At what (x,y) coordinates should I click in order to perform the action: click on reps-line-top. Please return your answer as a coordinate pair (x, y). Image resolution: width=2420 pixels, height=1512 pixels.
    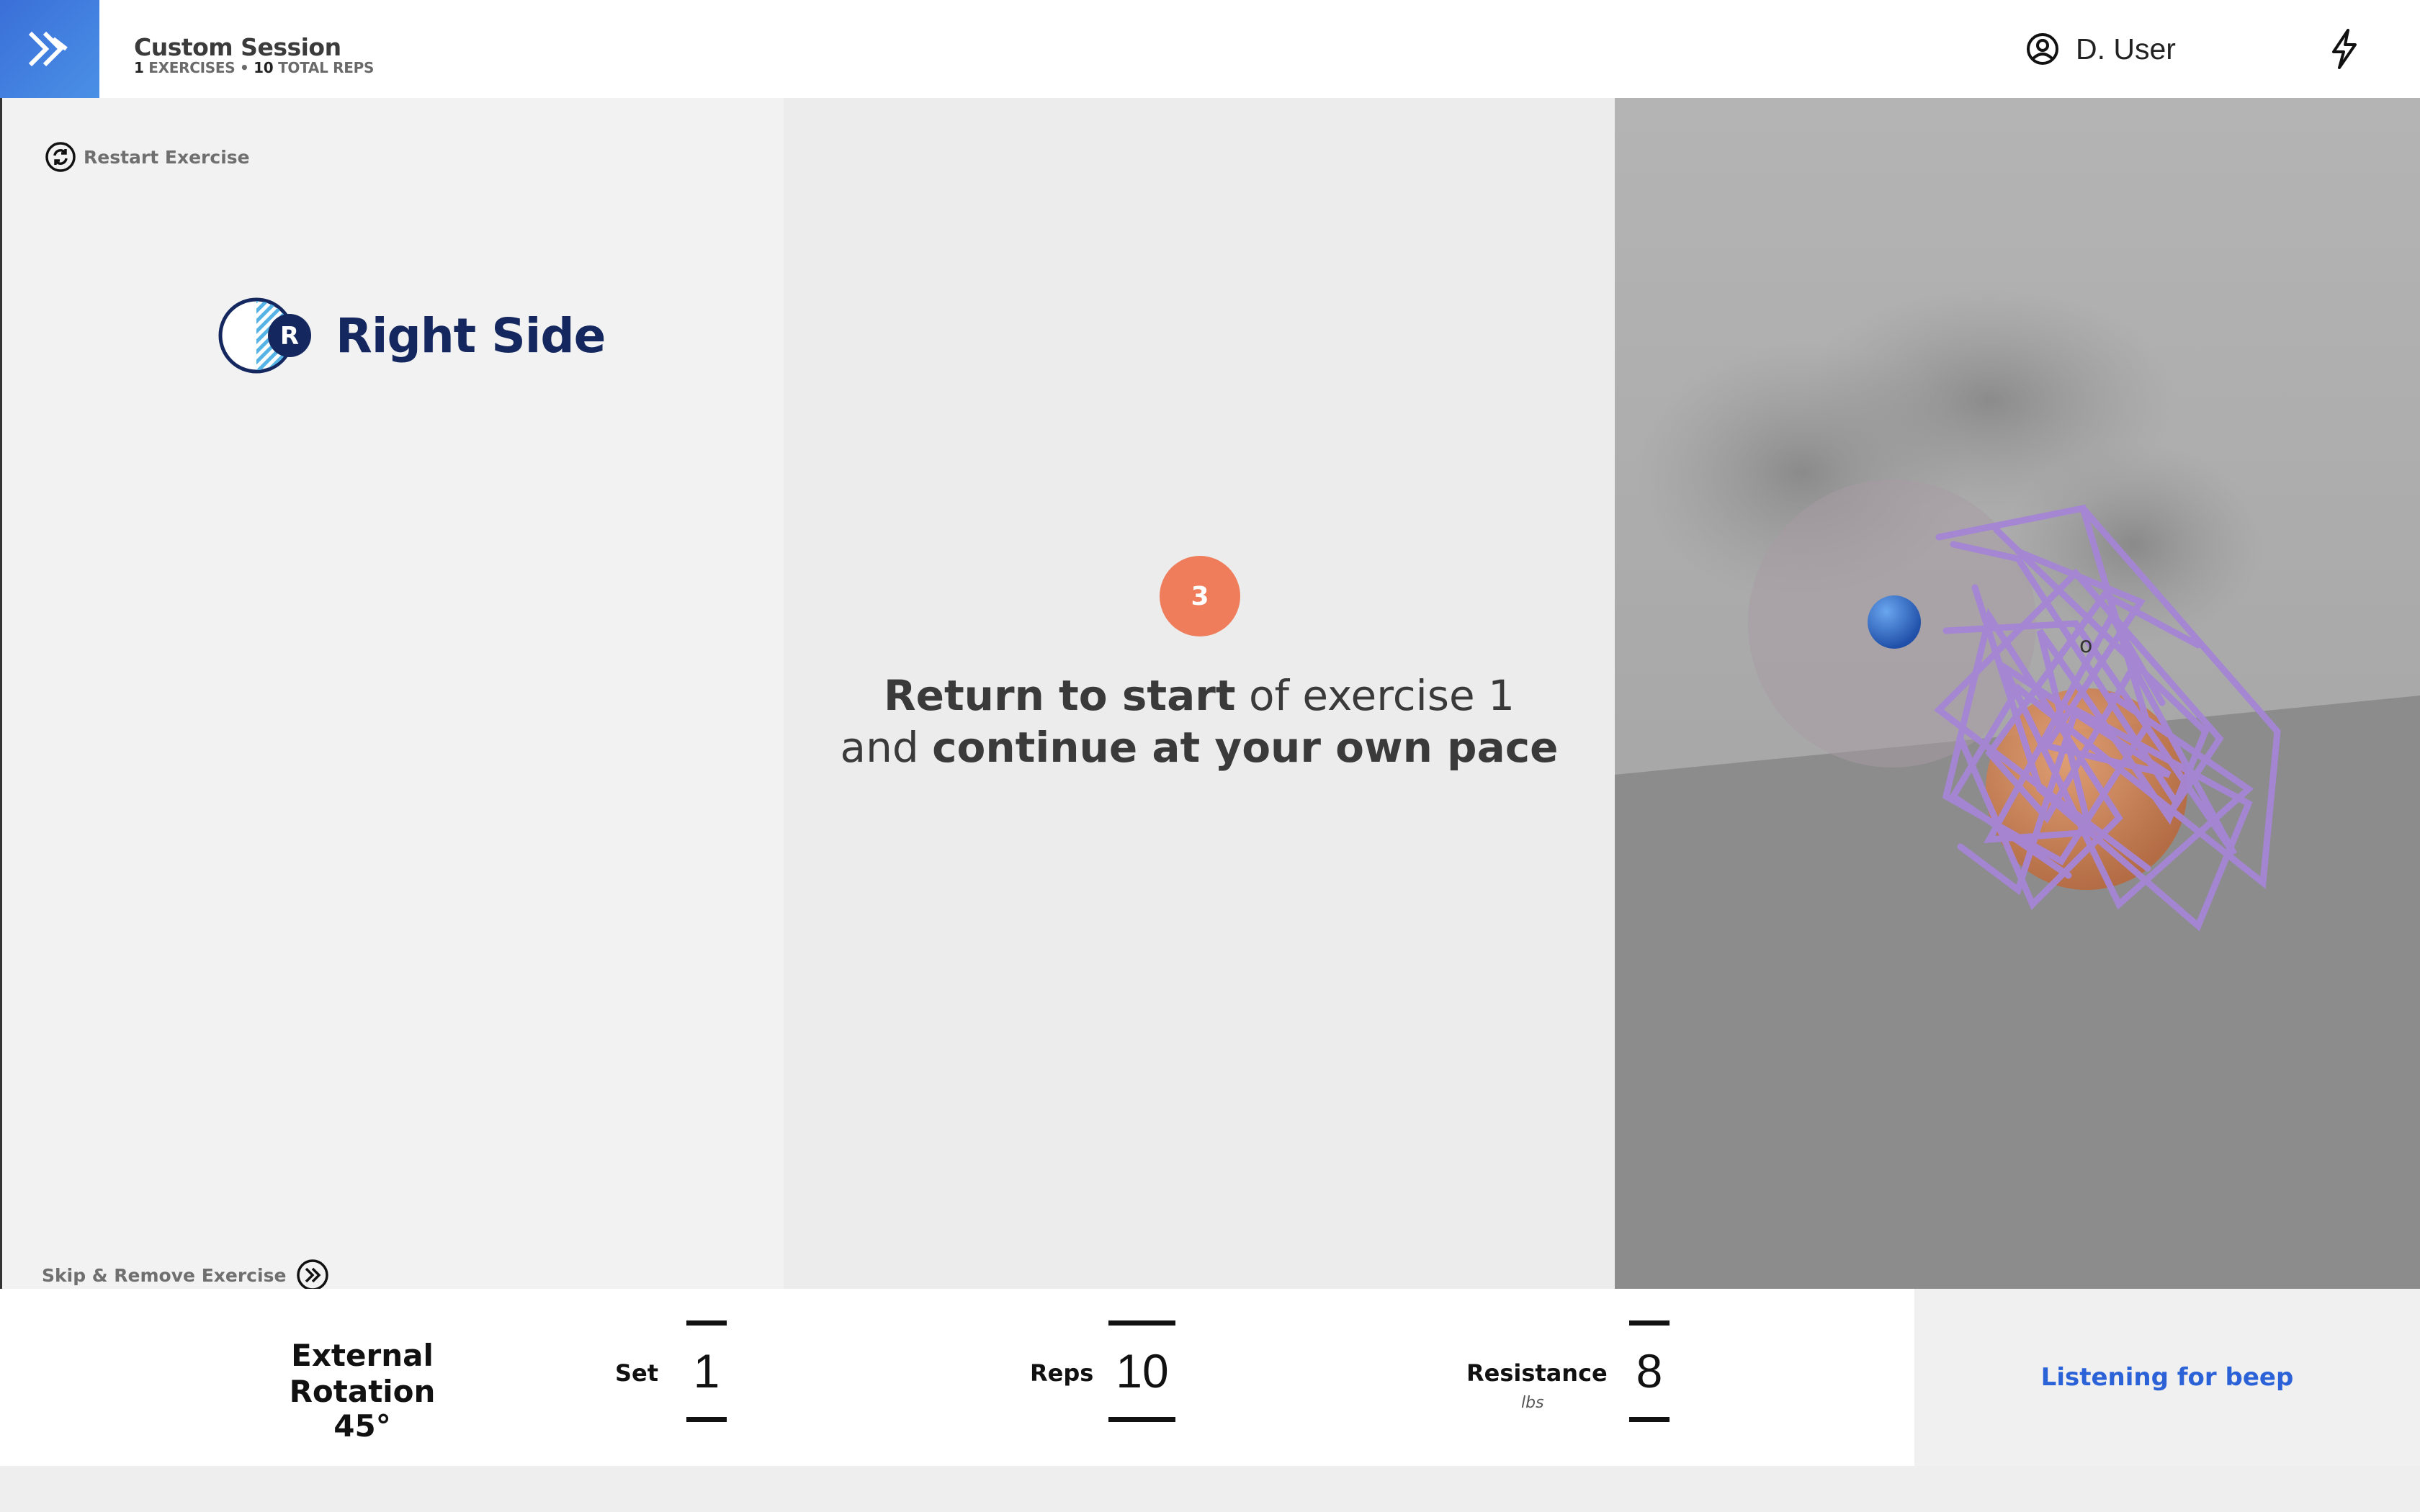
    Looking at the image, I should click on (1141, 1323).